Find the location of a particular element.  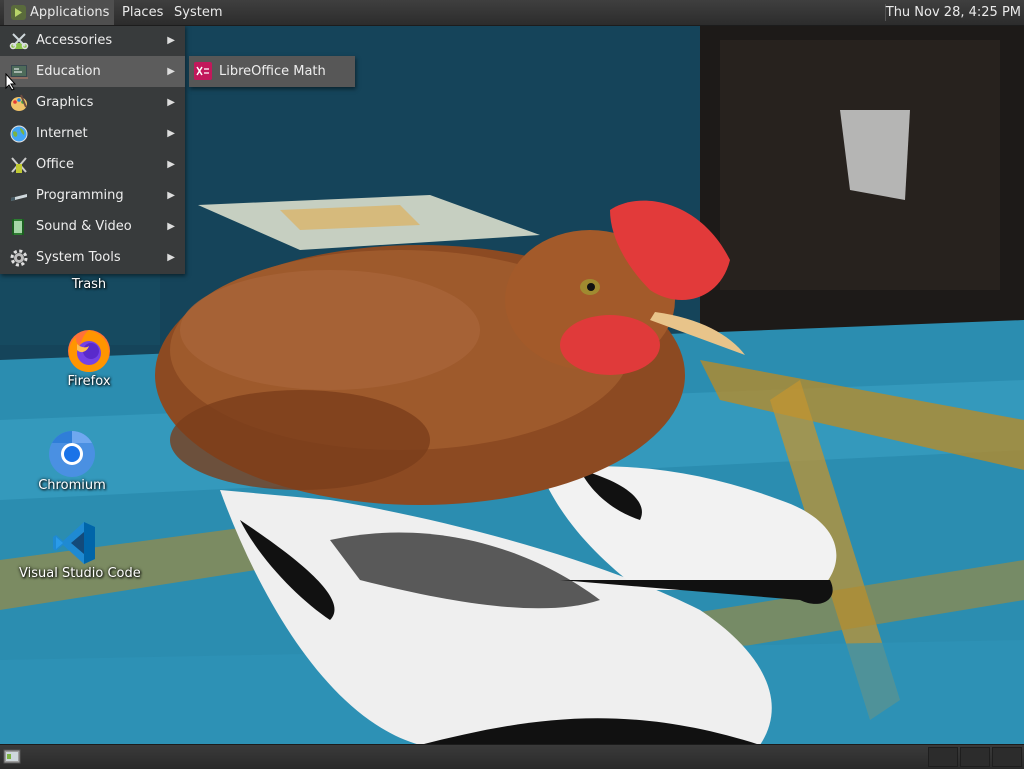

menu-item-system-tools: System Tools ▶ is located at coordinates (92, 257).